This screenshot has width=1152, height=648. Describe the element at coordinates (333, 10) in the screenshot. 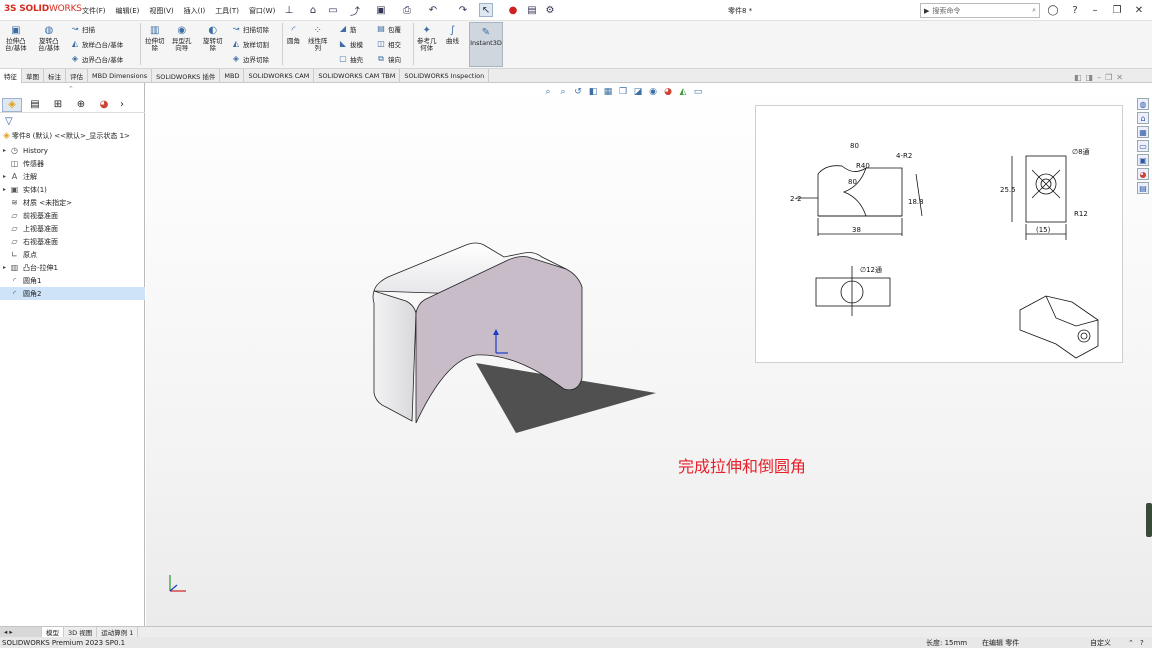

I see `new-document-icon: ▭` at that location.